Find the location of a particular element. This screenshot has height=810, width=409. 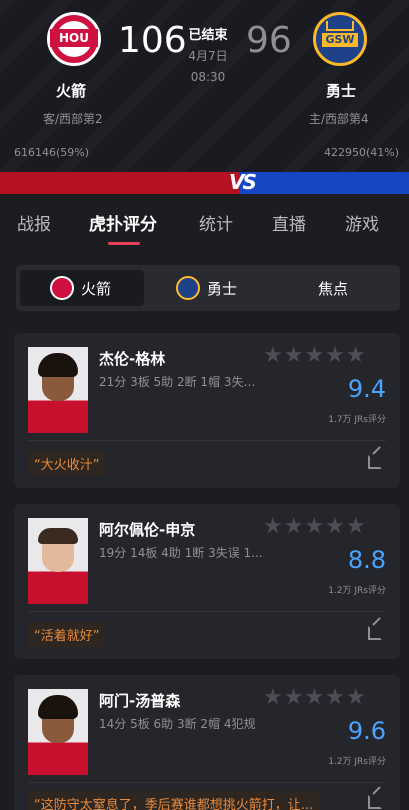

rockets-logo-icon: HOU is located at coordinates (74, 39).